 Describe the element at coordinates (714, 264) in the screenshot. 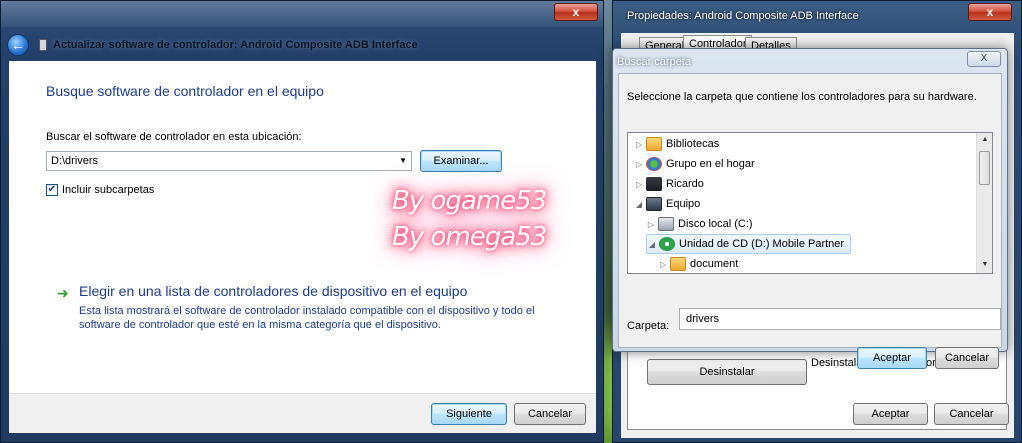

I see `tree-item-label: document` at that location.